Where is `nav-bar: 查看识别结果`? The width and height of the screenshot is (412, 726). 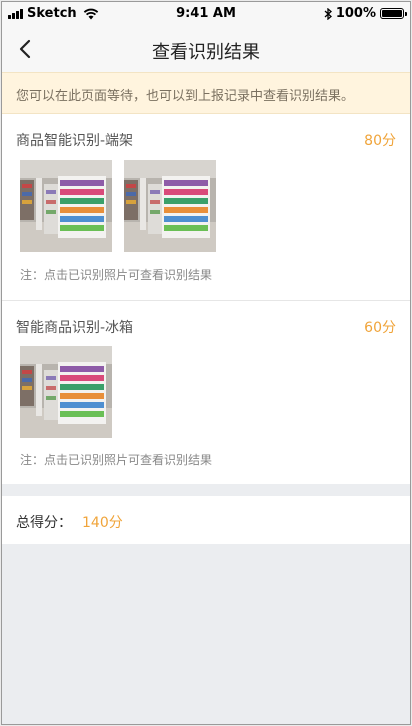 nav-bar: 查看识别结果 is located at coordinates (206, 49).